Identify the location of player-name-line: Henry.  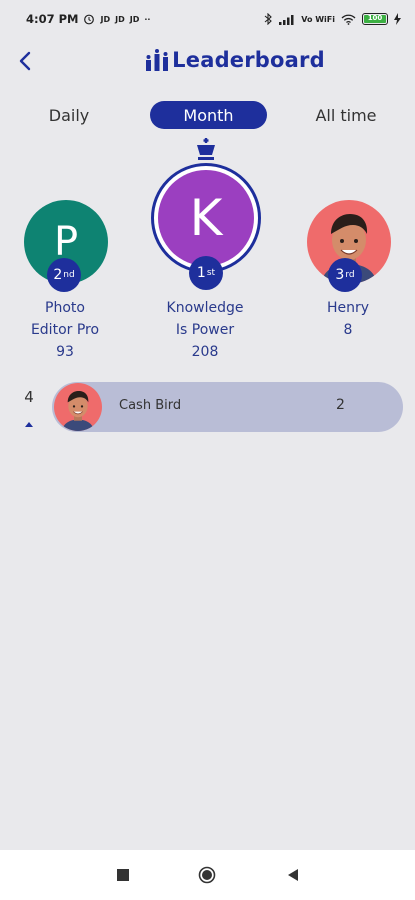
(348, 308).